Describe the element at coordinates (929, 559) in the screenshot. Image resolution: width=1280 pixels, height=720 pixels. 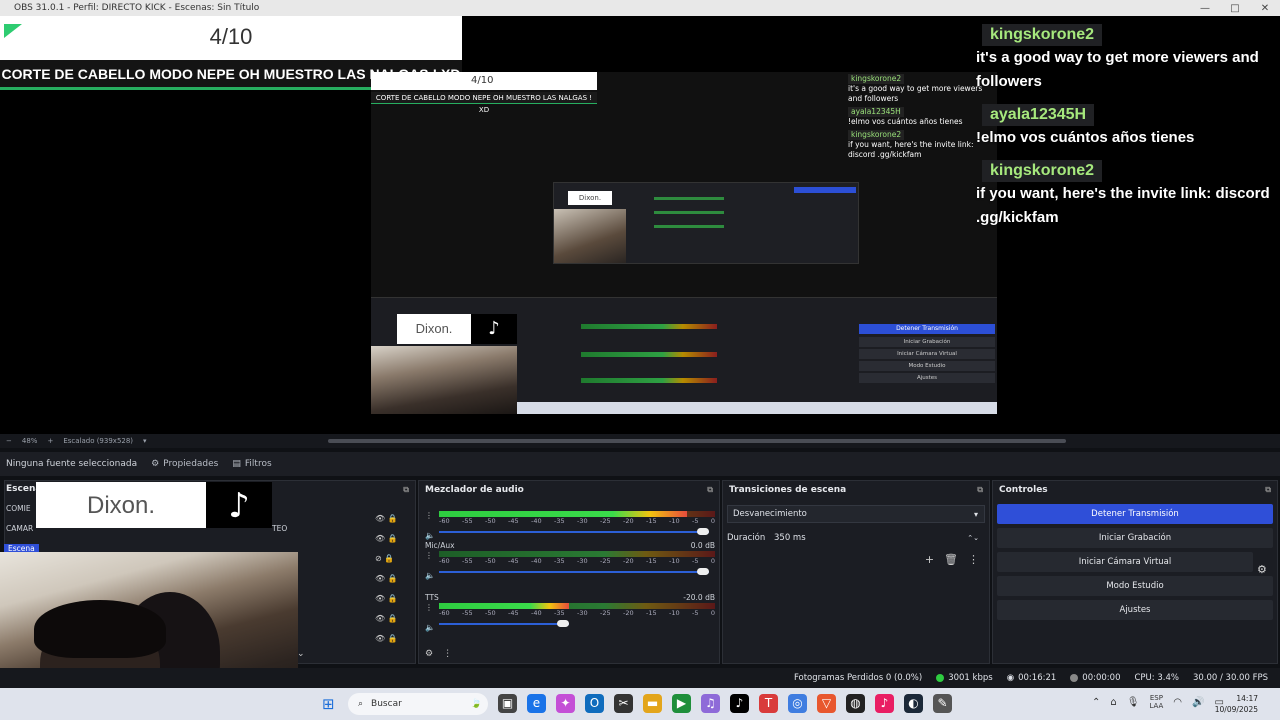
I see `add-icon: +` at that location.